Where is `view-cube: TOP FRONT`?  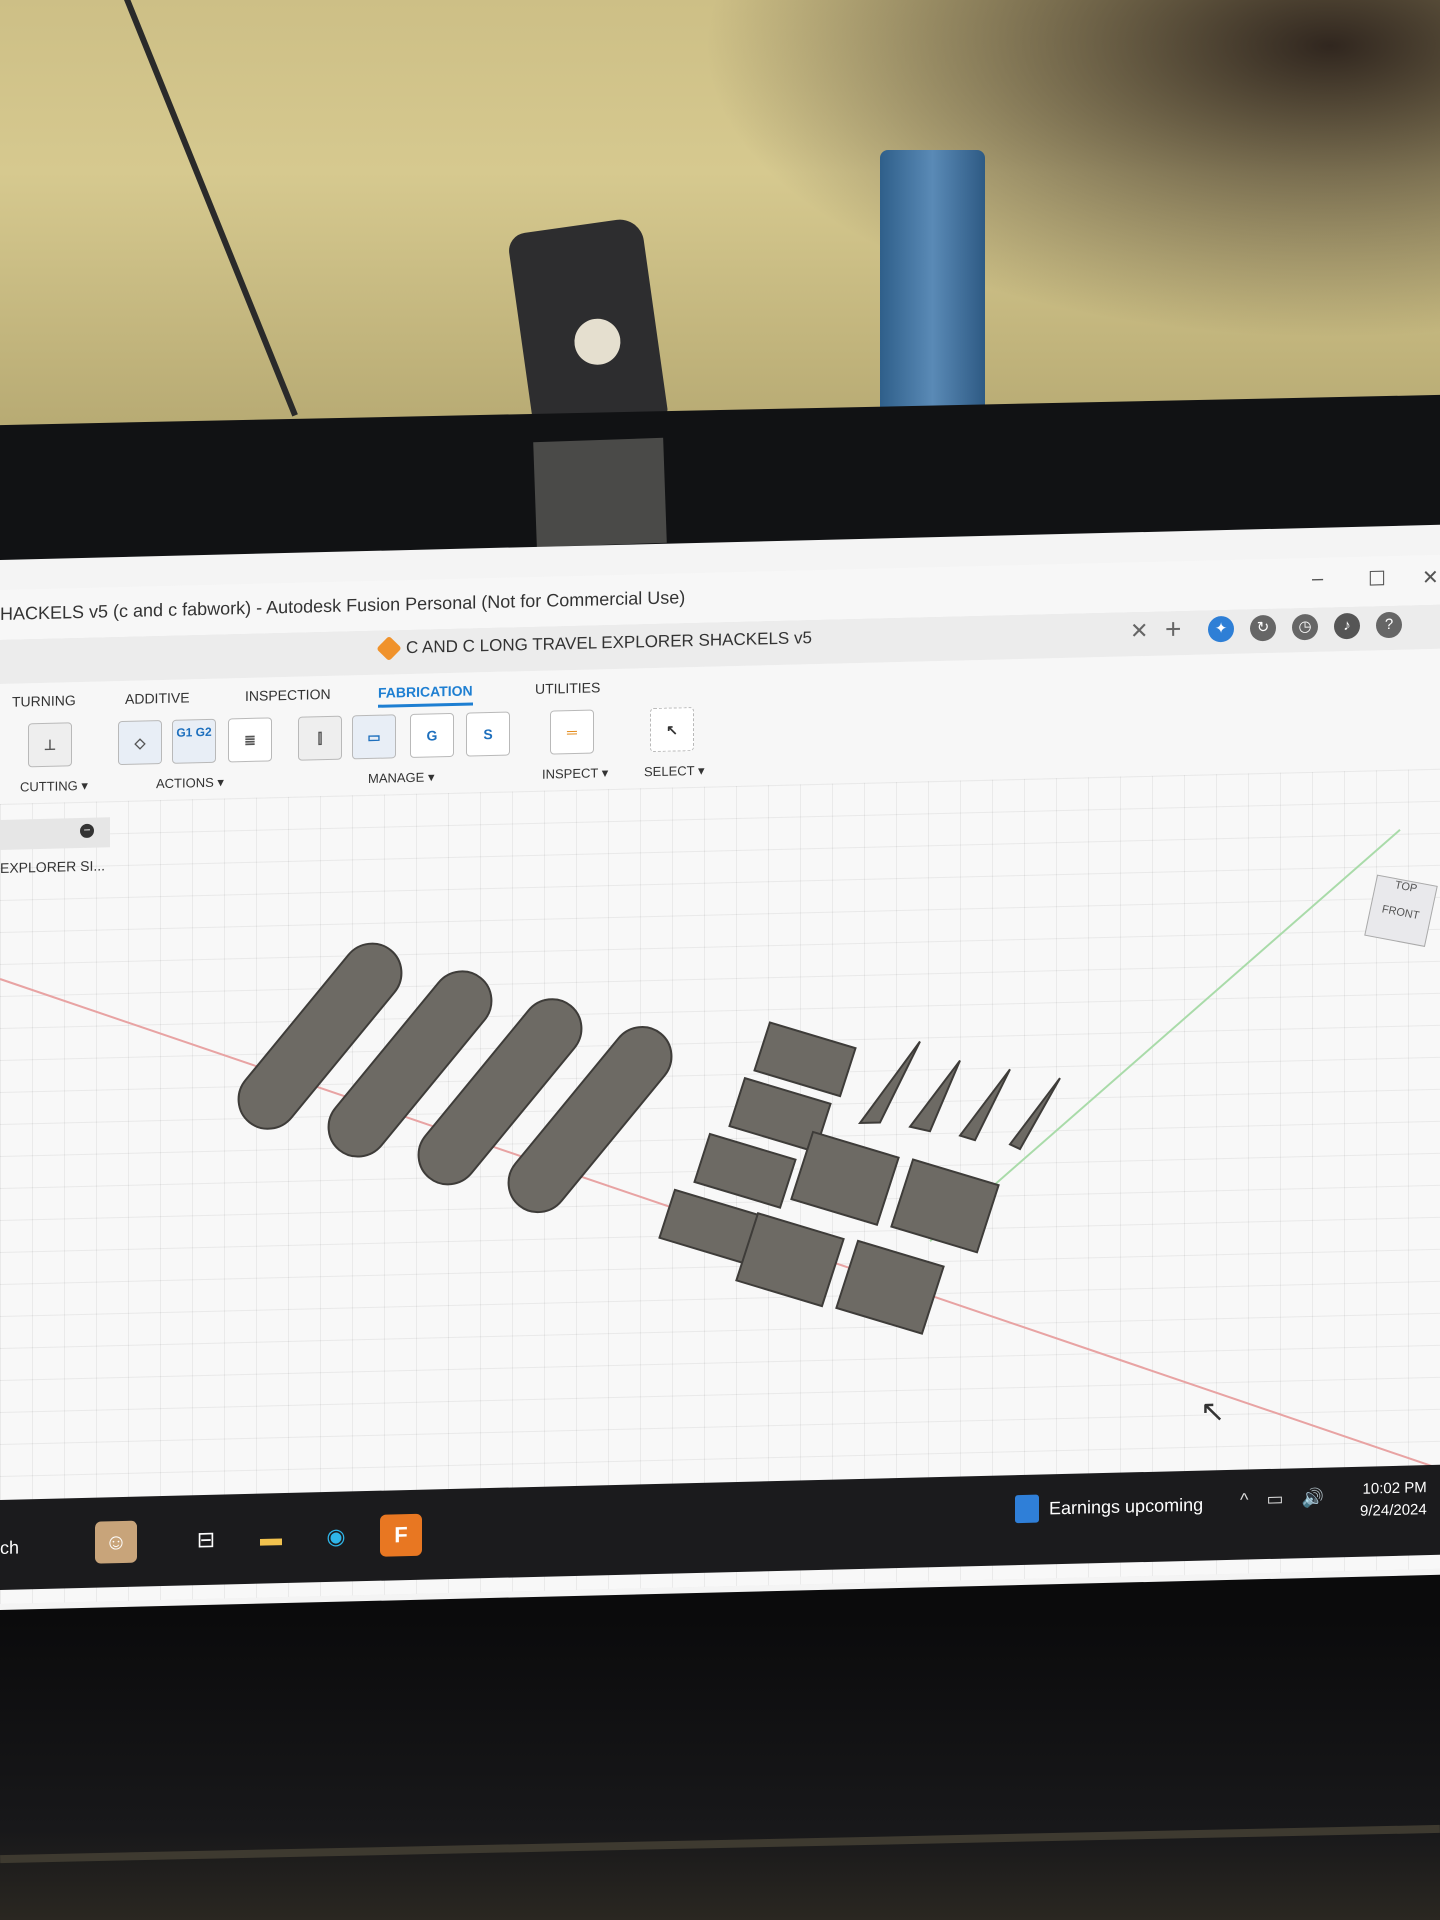 view-cube: TOP FRONT is located at coordinates (1401, 910).